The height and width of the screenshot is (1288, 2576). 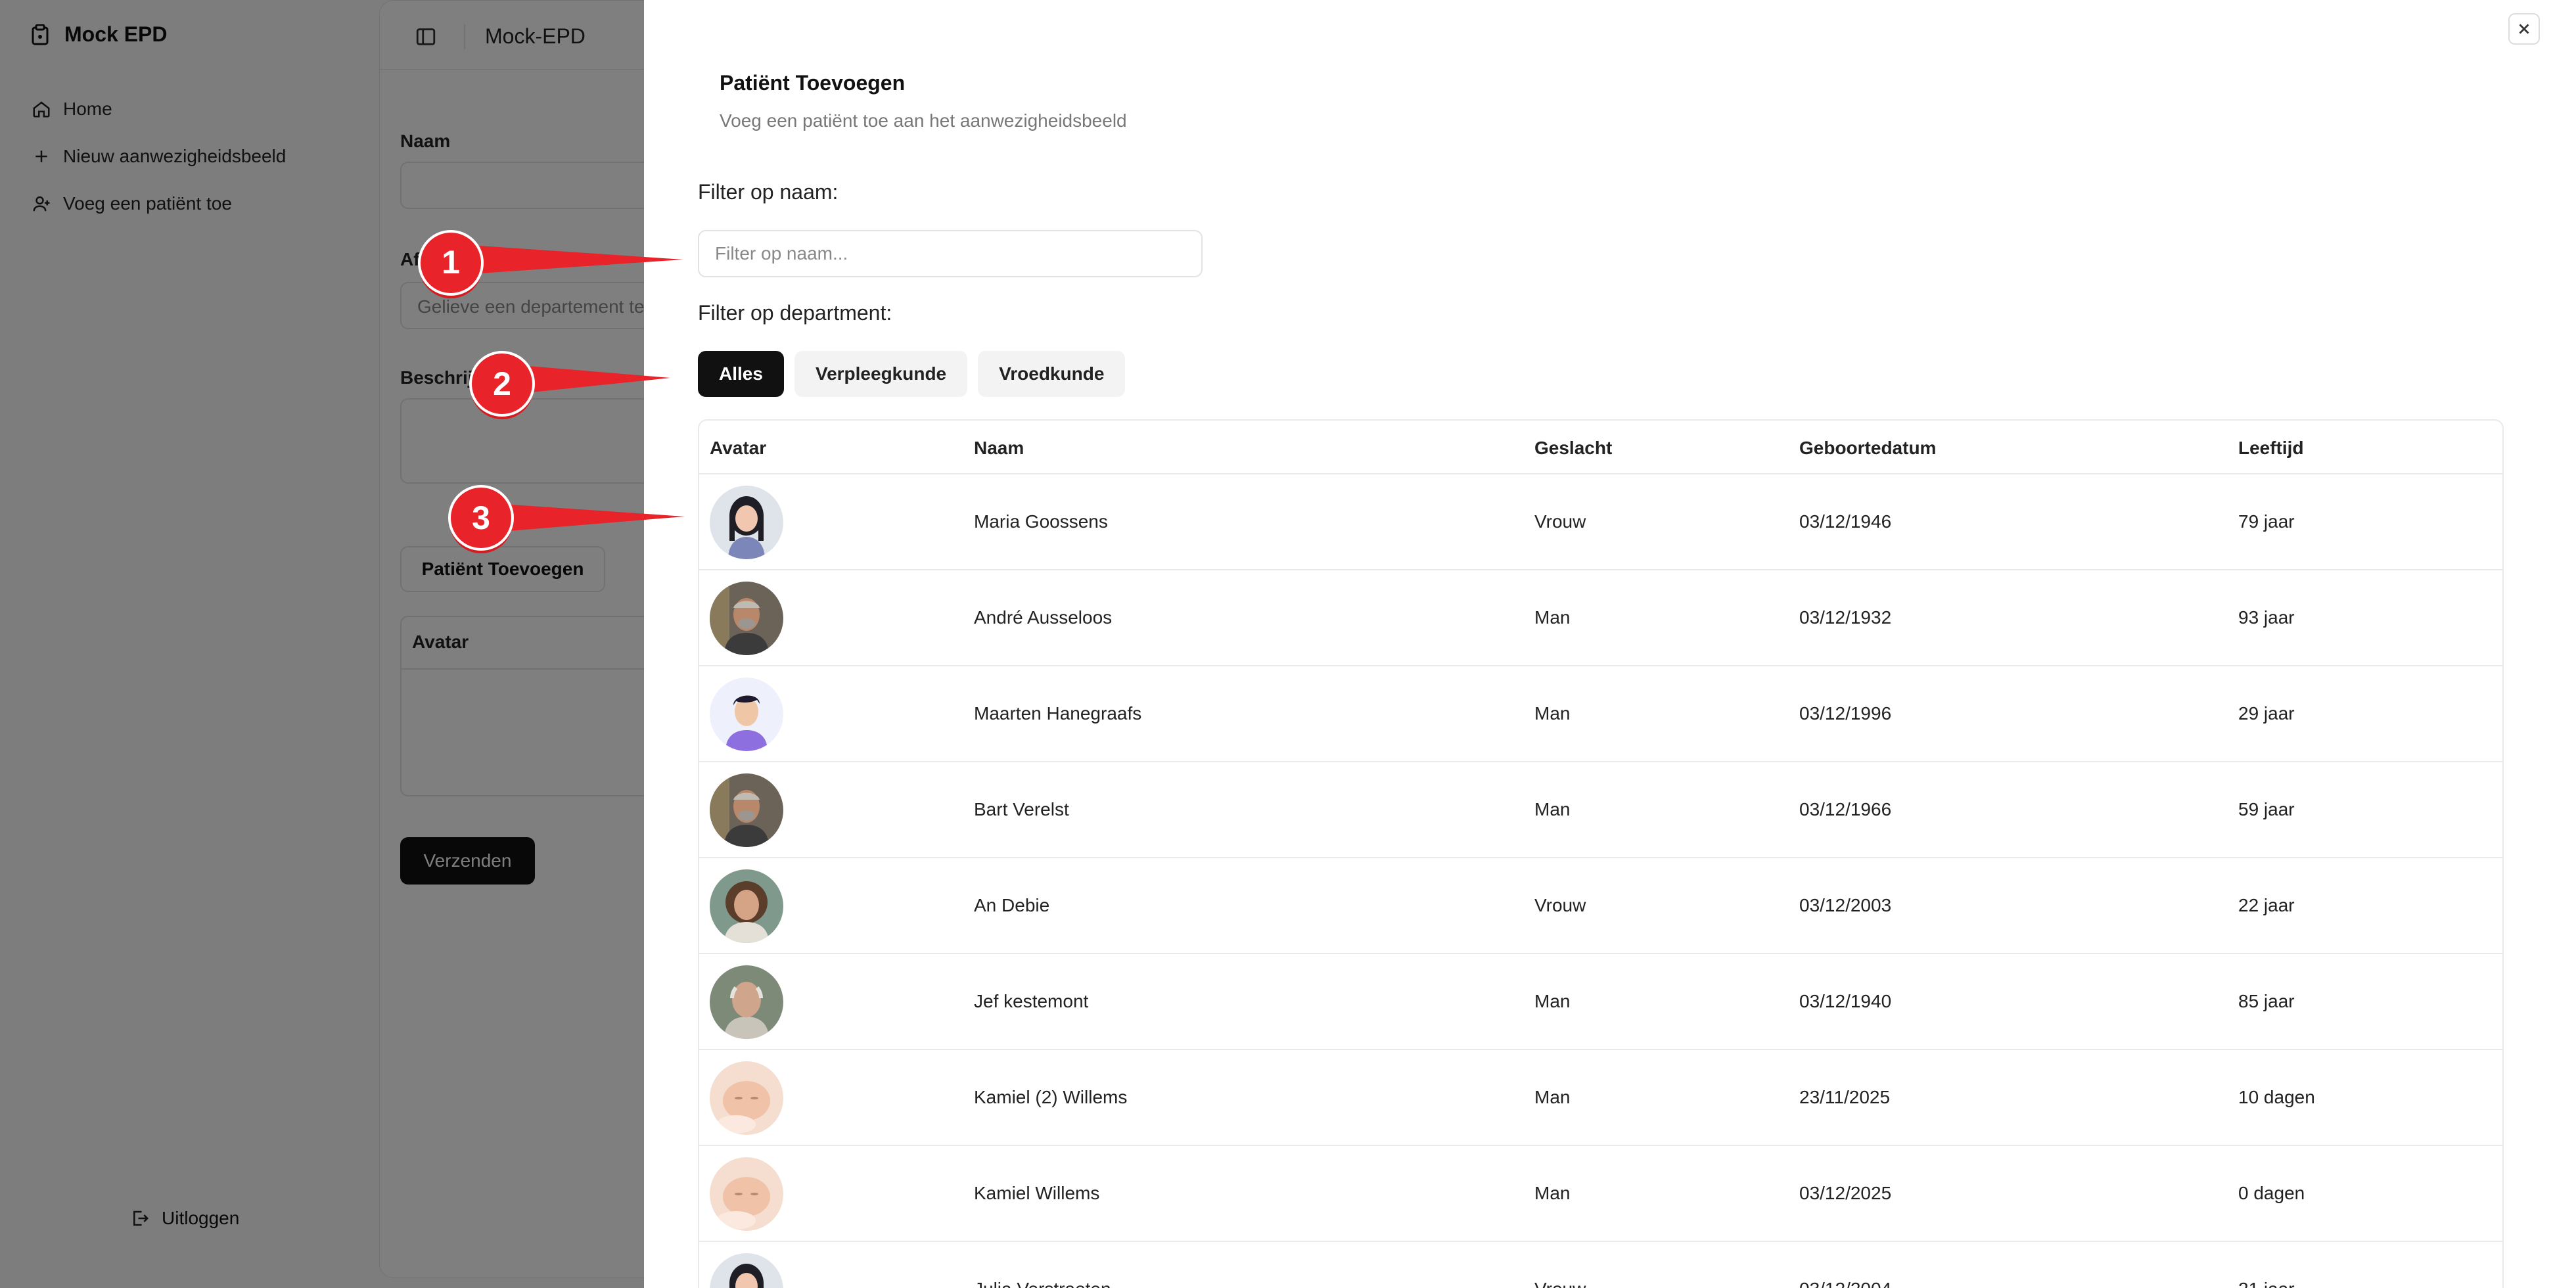 What do you see at coordinates (1037, 1193) in the screenshot?
I see `cell-naam: Kamiel Willems` at bounding box center [1037, 1193].